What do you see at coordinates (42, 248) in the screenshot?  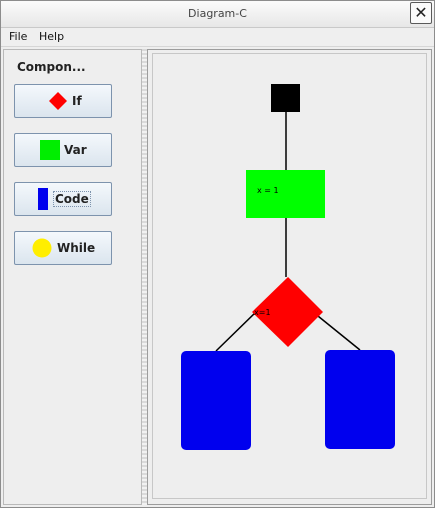 I see `yellow-circle-icon` at bounding box center [42, 248].